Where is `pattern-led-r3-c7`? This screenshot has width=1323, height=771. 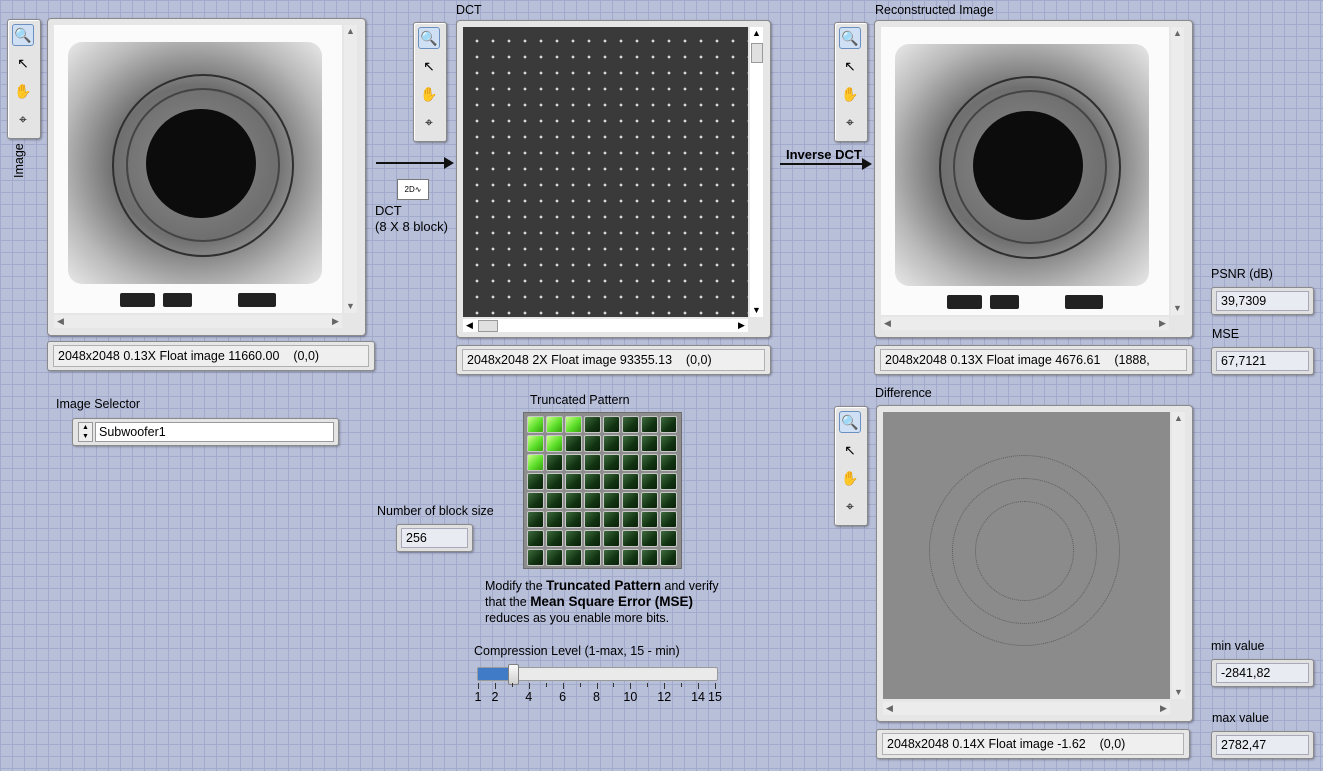 pattern-led-r3-c7 is located at coordinates (668, 481).